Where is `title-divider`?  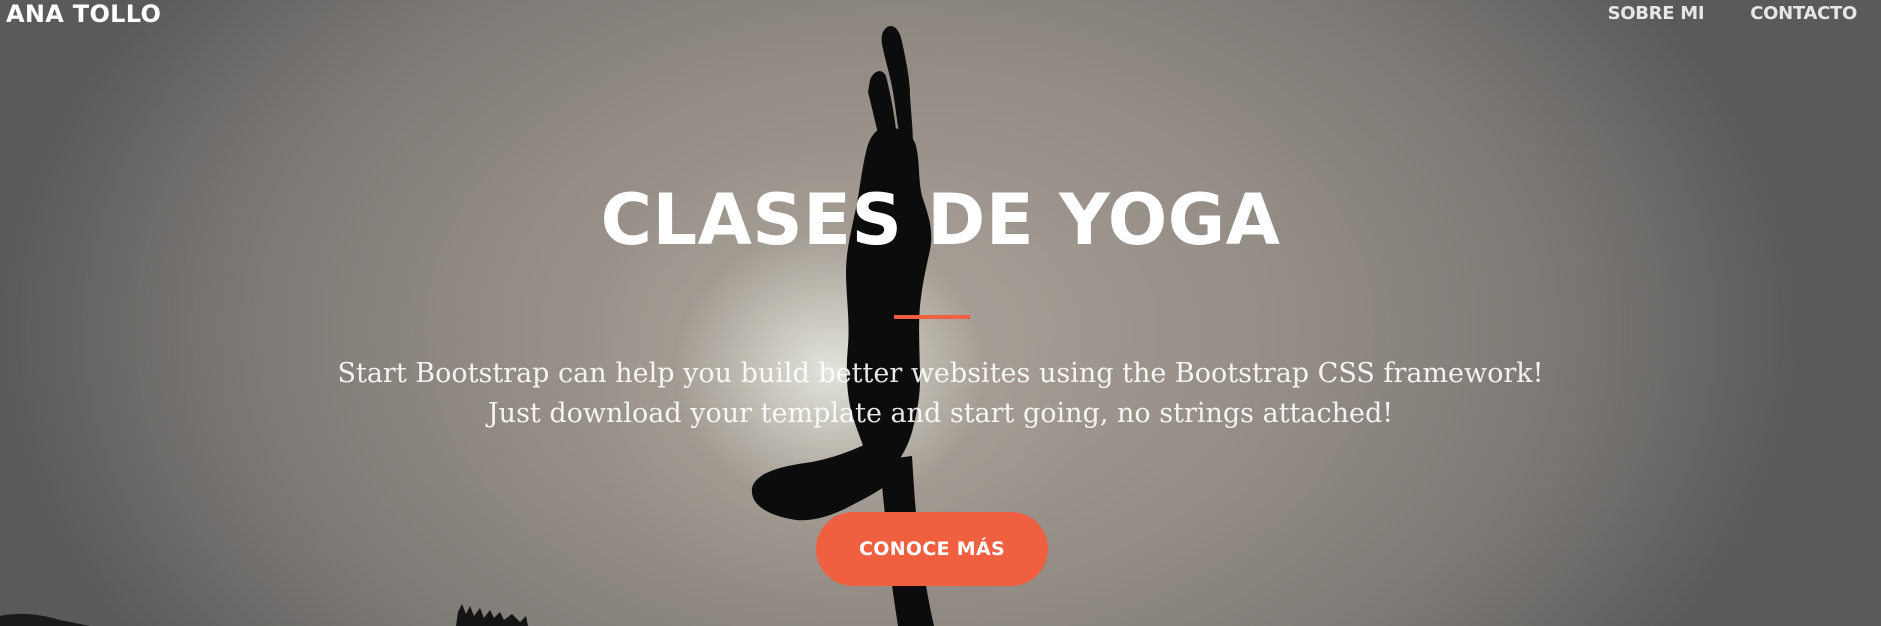 title-divider is located at coordinates (932, 317).